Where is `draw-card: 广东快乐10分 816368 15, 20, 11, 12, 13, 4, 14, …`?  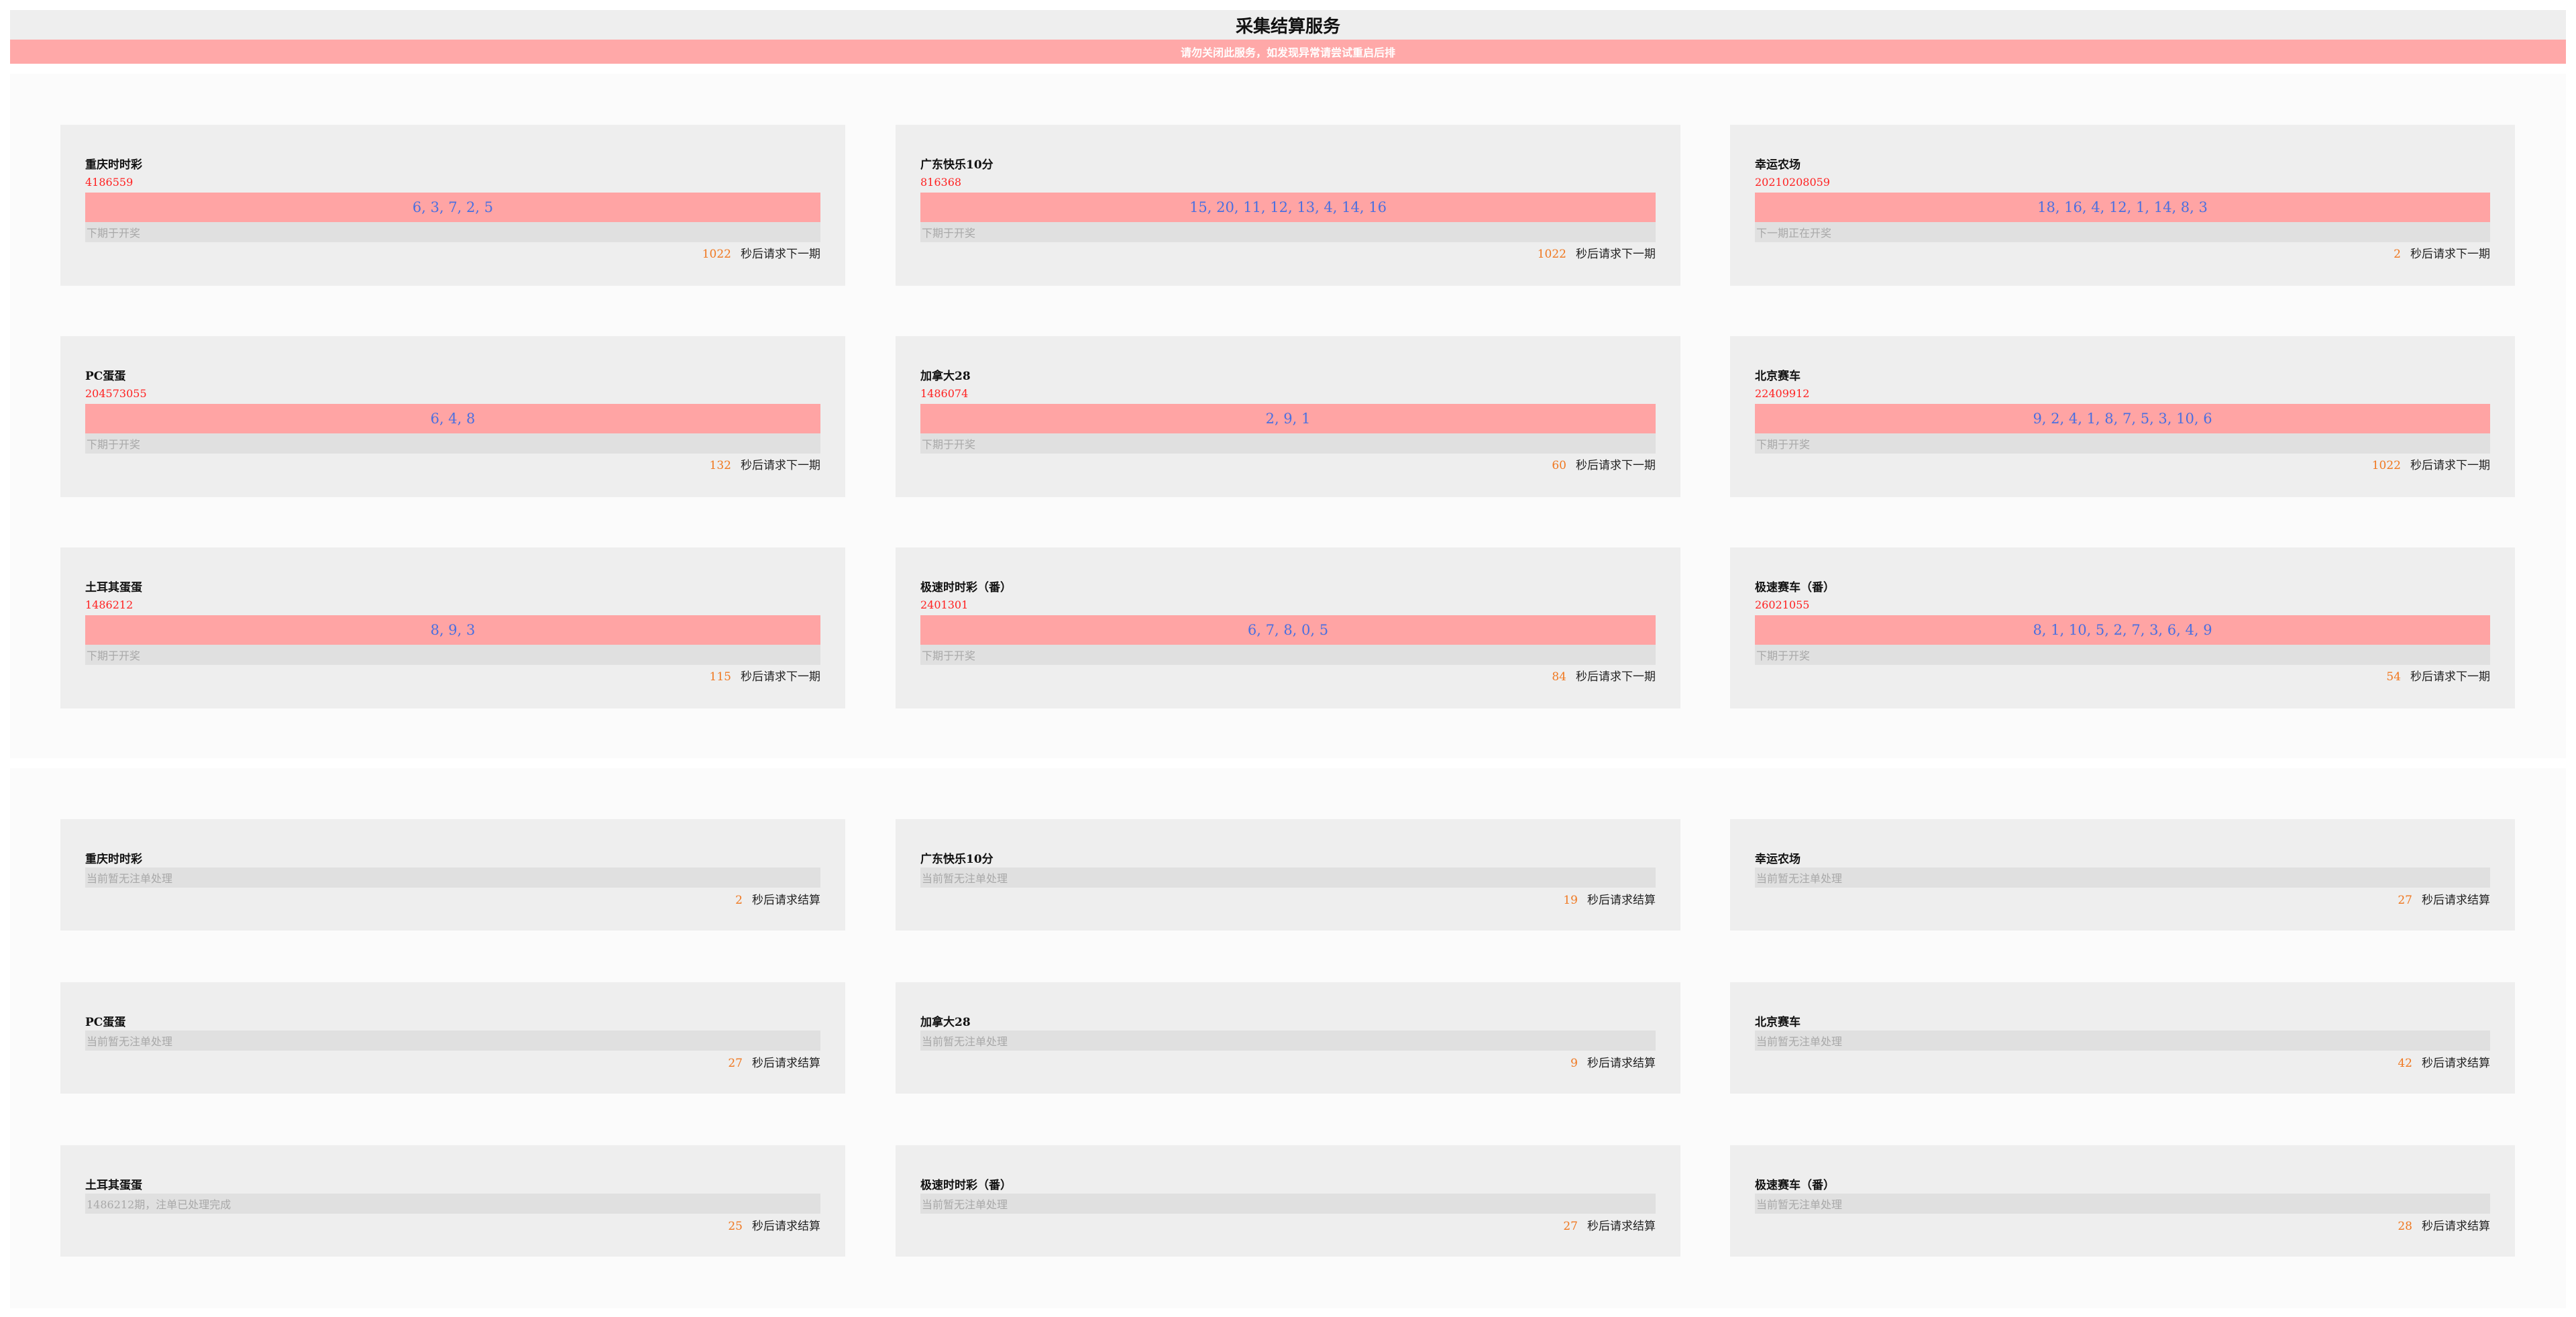
draw-card: 广东快乐10分 816368 15, 20, 11, 12, 13, 4, 14, … is located at coordinates (1288, 205).